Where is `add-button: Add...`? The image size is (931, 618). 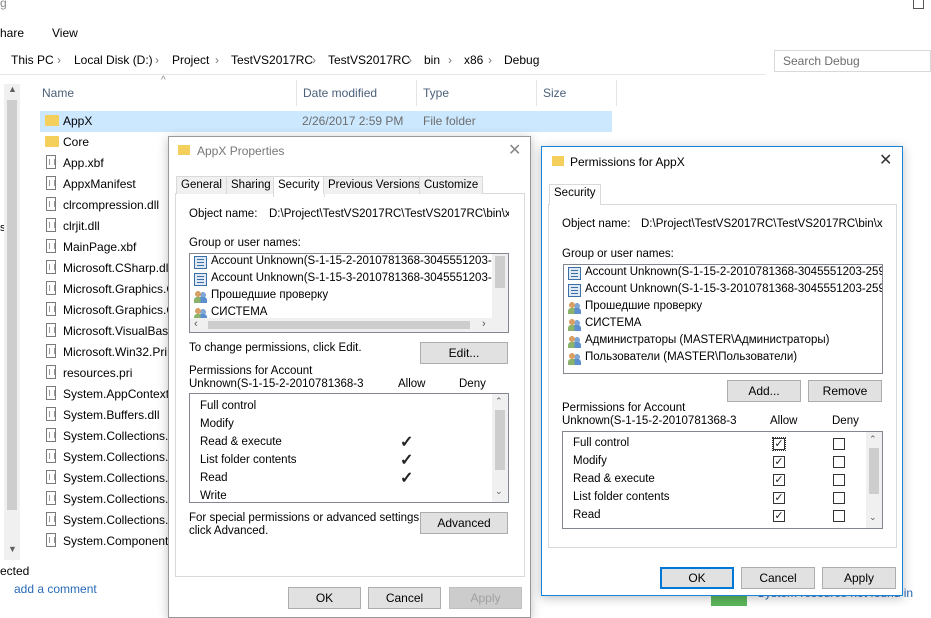 add-button: Add... is located at coordinates (764, 391).